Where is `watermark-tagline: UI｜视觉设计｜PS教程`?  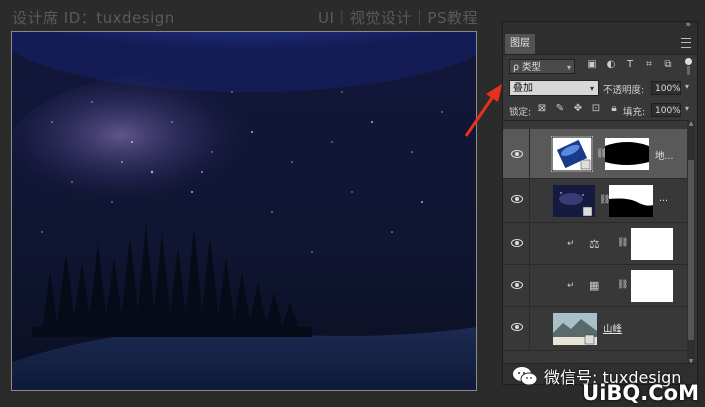
watermark-tagline: UI｜视觉设计｜PS教程 is located at coordinates (398, 18).